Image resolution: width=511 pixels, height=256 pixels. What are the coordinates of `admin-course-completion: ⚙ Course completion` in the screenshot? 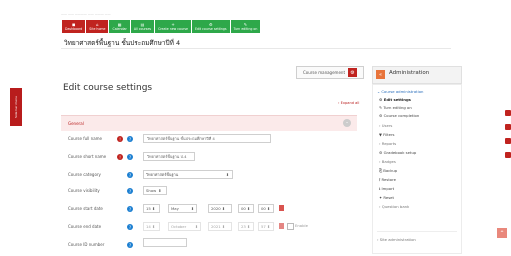 It's located at (399, 115).